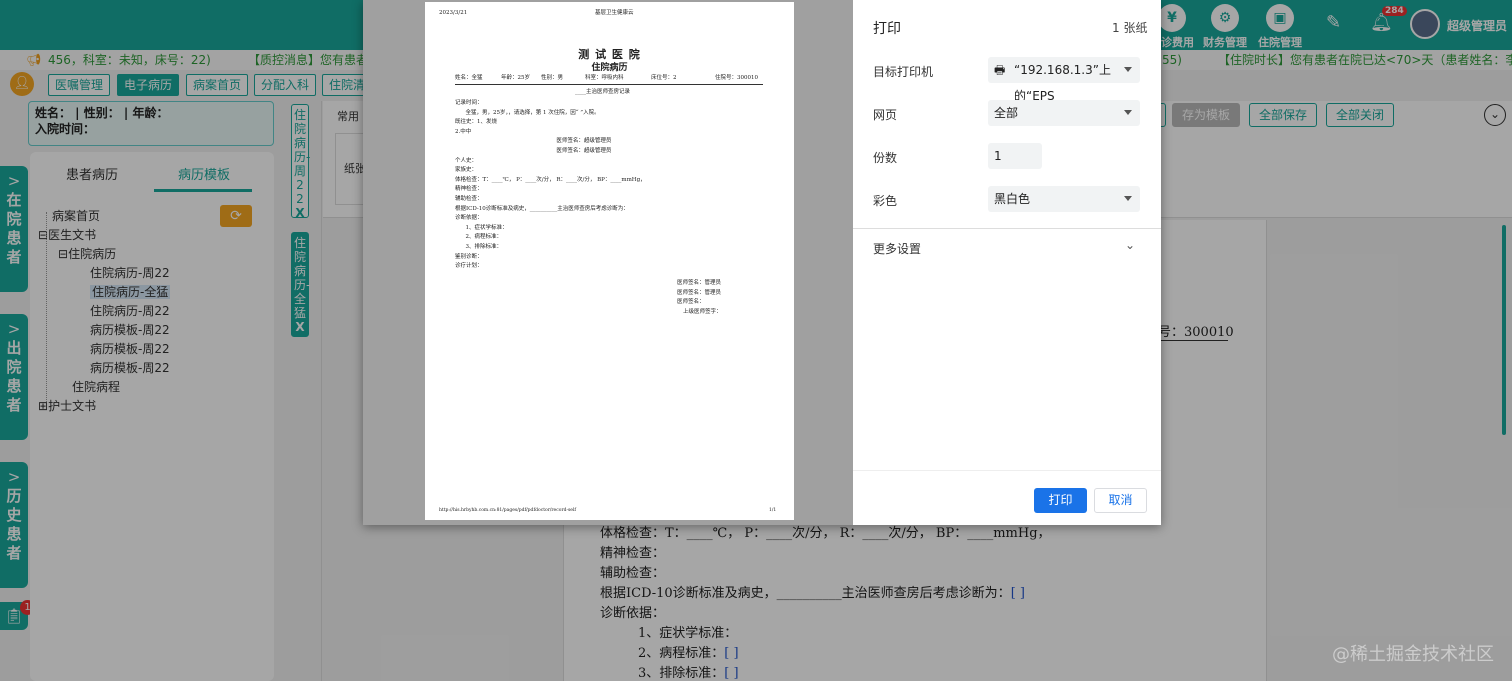 Image resolution: width=1512 pixels, height=681 pixels. What do you see at coordinates (614, 13) in the screenshot?
I see `preview-header-title: 基层卫生健康云` at bounding box center [614, 13].